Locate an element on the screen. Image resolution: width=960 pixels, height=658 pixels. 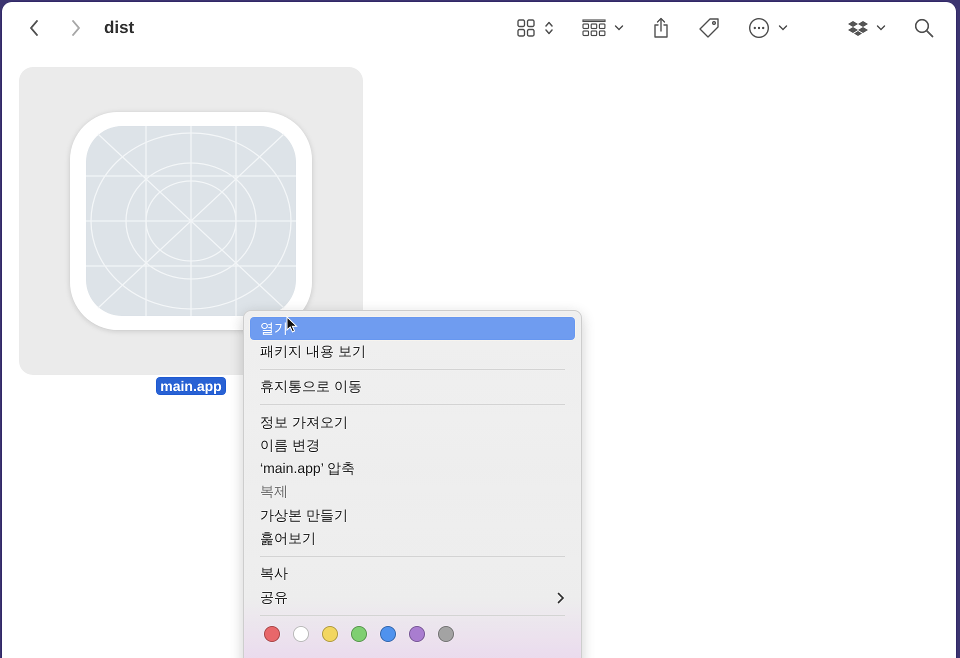
more-options-icon is located at coordinates (759, 28).